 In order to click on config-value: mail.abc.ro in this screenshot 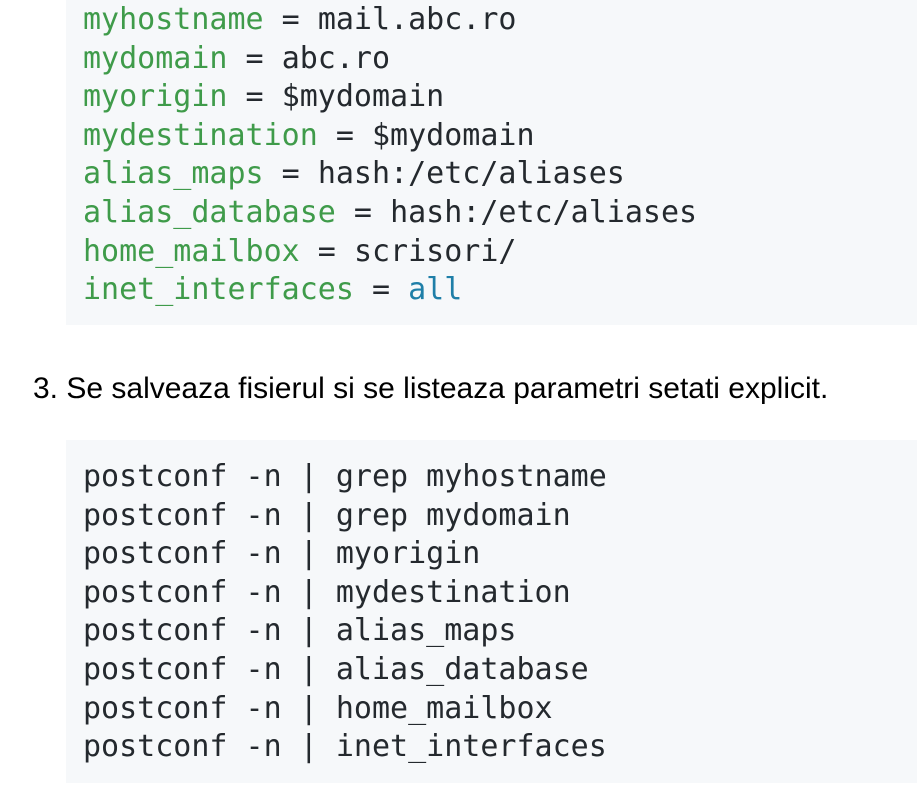, I will do `click(417, 19)`.